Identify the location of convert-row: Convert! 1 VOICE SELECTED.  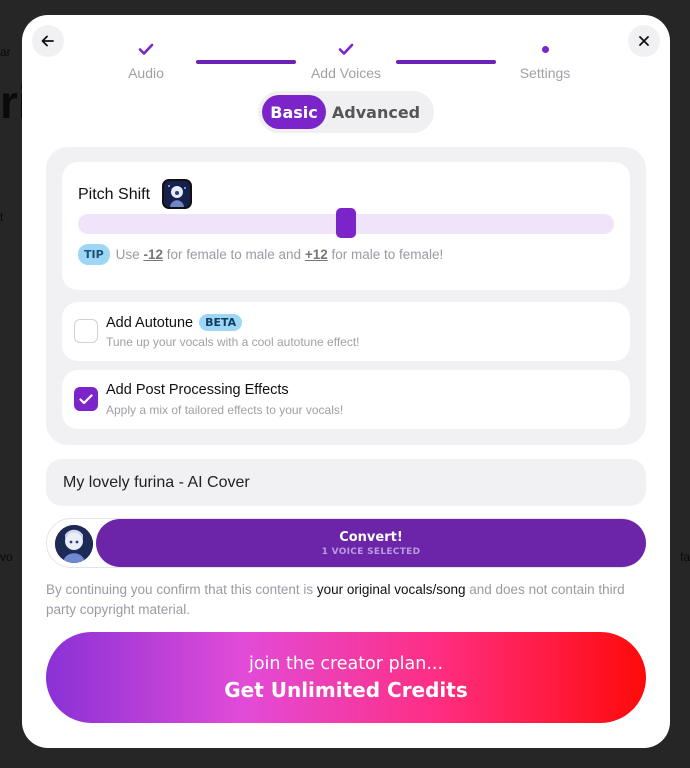
(346, 543).